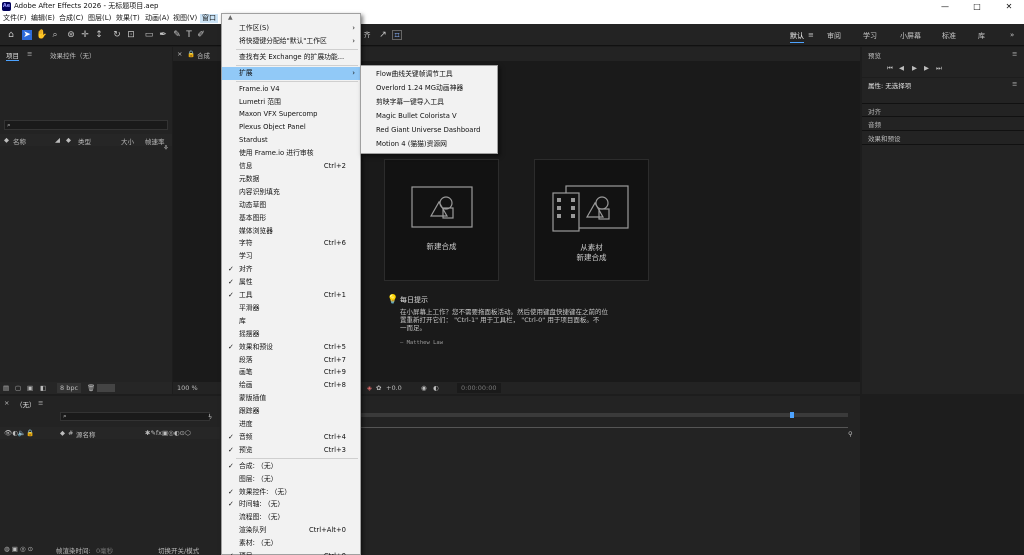 Image resolution: width=1024 pixels, height=555 pixels. What do you see at coordinates (11, 35) in the screenshot?
I see `home-icon: ⌂` at bounding box center [11, 35].